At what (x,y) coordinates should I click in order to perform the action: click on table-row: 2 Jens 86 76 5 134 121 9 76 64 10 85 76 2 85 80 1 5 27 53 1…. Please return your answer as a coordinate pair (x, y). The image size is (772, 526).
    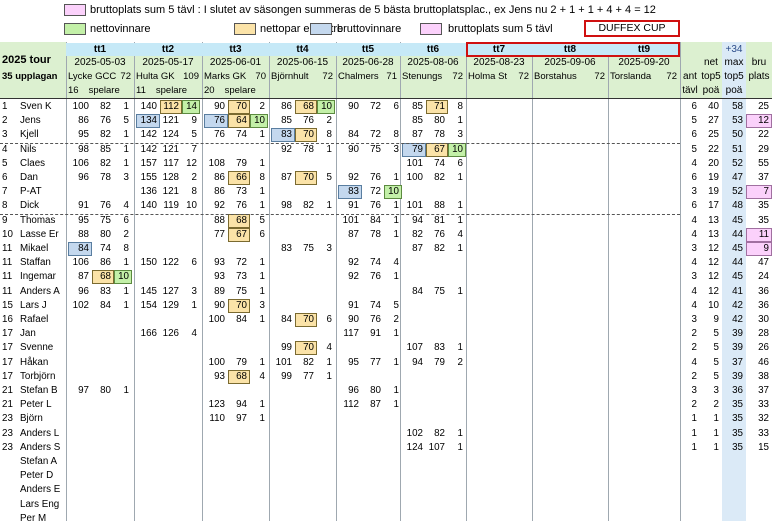
    Looking at the image, I should click on (386, 121).